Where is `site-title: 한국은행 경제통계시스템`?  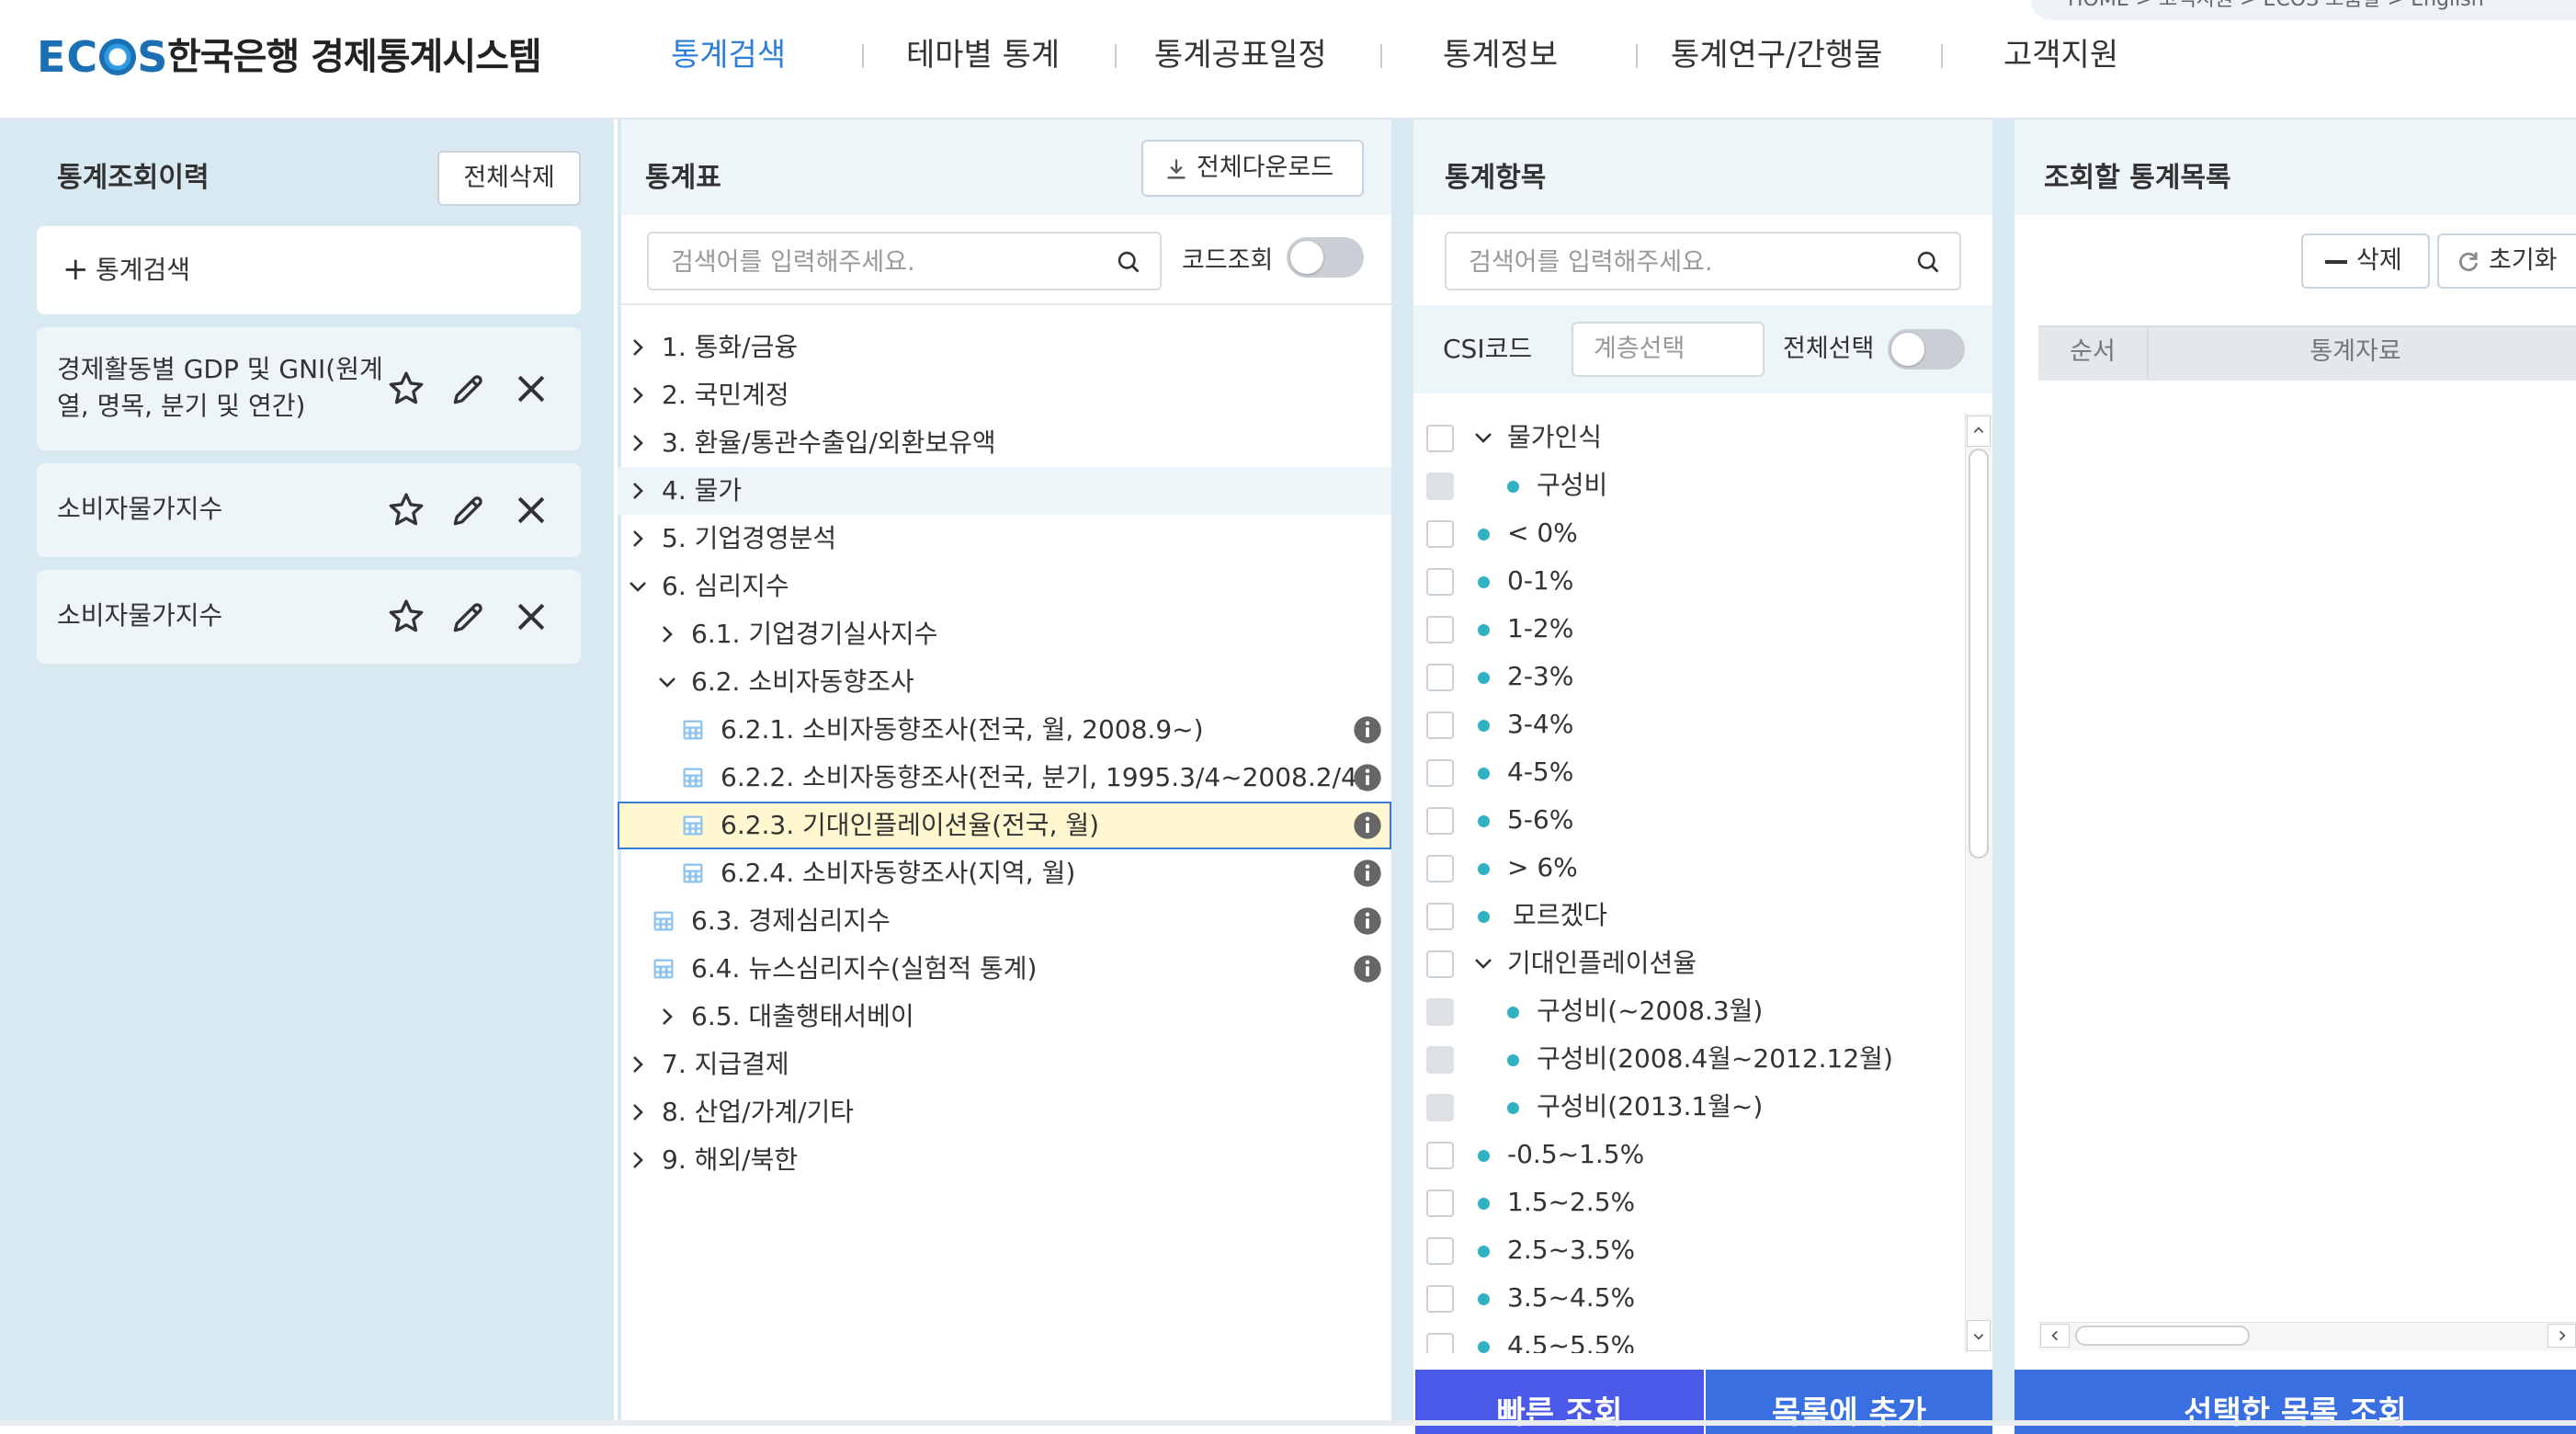 site-title: 한국은행 경제통계시스템 is located at coordinates (355, 57).